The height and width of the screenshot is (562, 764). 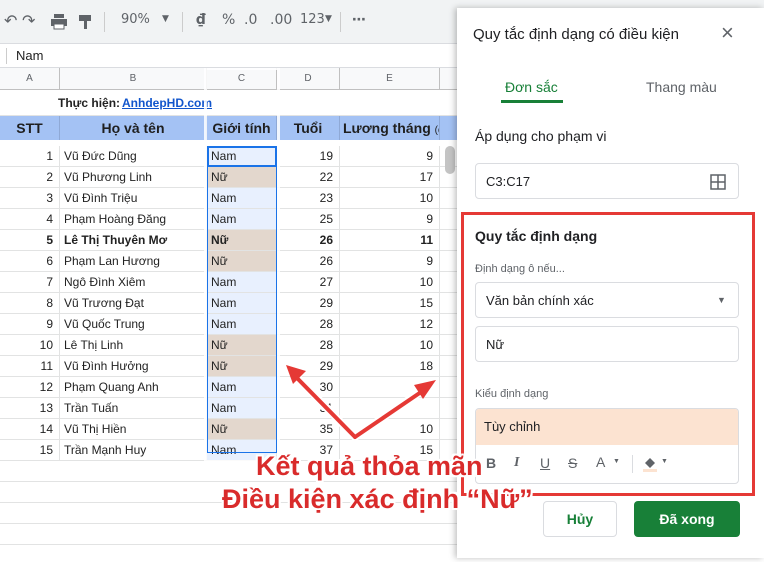 What do you see at coordinates (325, 407) in the screenshot?
I see `arrow-to-gender-cells` at bounding box center [325, 407].